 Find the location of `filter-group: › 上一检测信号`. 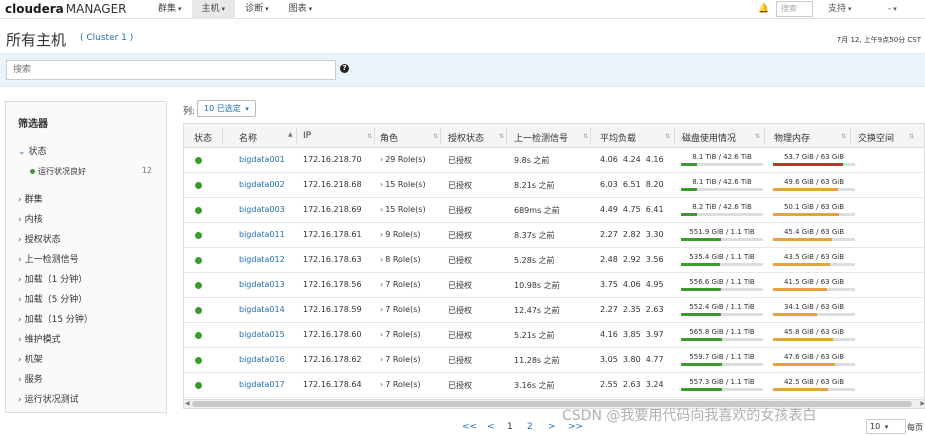

filter-group: › 上一检测信号 is located at coordinates (48, 258).